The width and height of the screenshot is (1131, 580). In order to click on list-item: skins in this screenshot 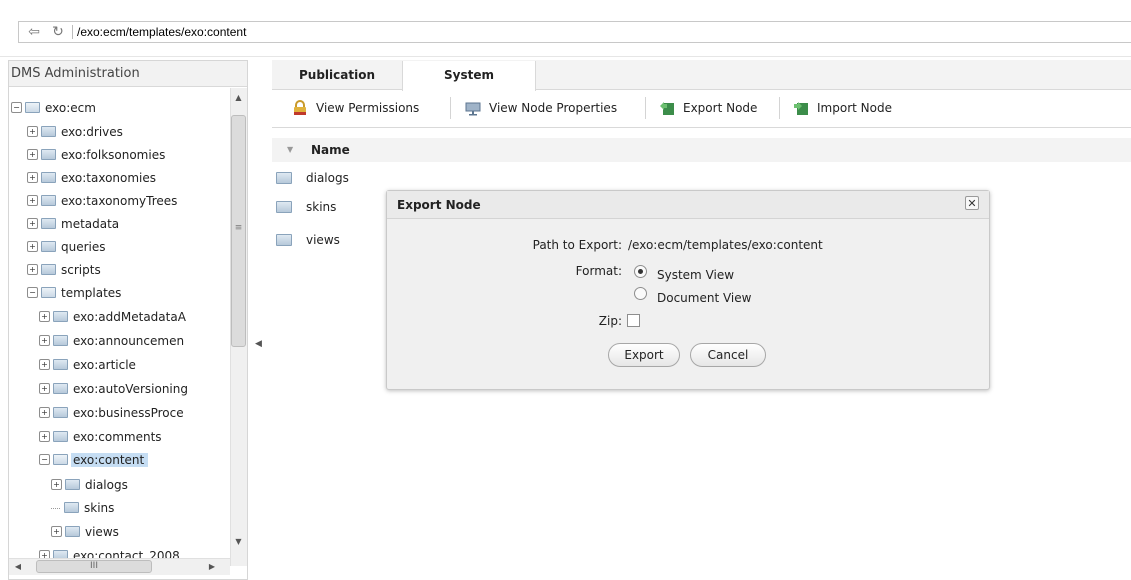, I will do `click(306, 207)`.